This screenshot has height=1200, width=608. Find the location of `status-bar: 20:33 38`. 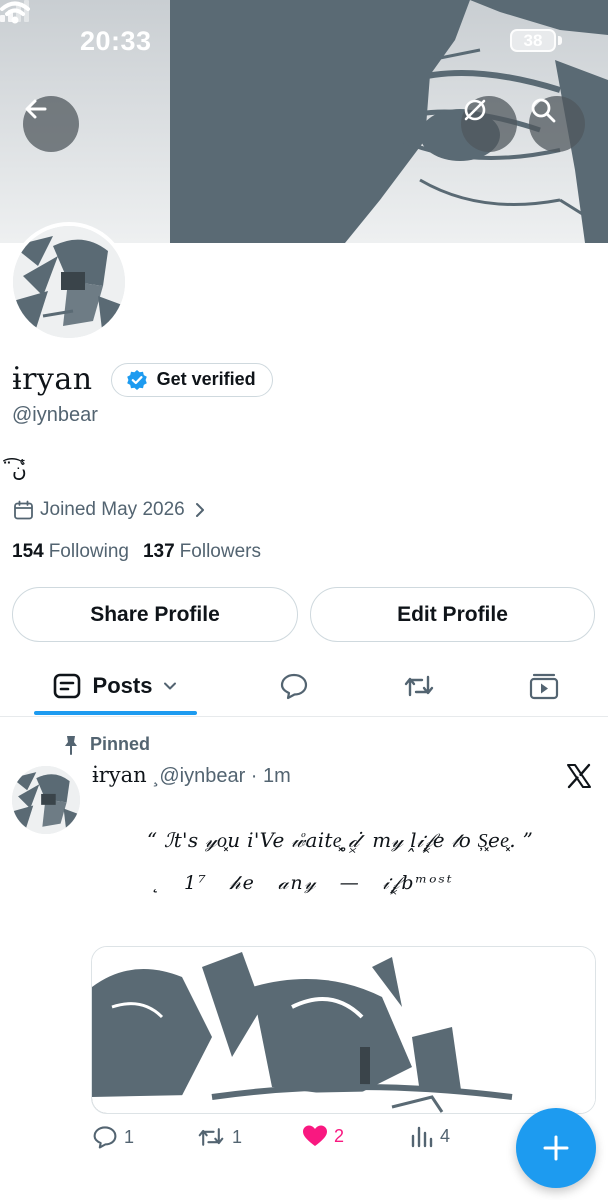

status-bar: 20:33 38 is located at coordinates (304, 40).